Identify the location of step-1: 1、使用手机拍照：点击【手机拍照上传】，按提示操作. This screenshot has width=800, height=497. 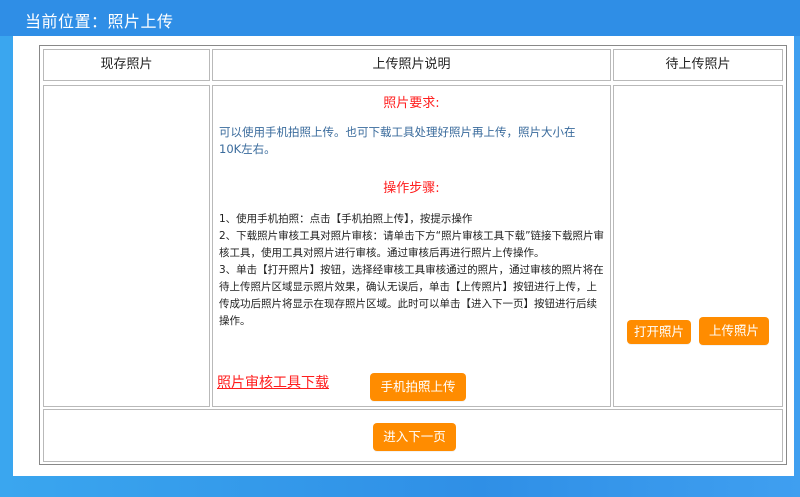
(346, 219).